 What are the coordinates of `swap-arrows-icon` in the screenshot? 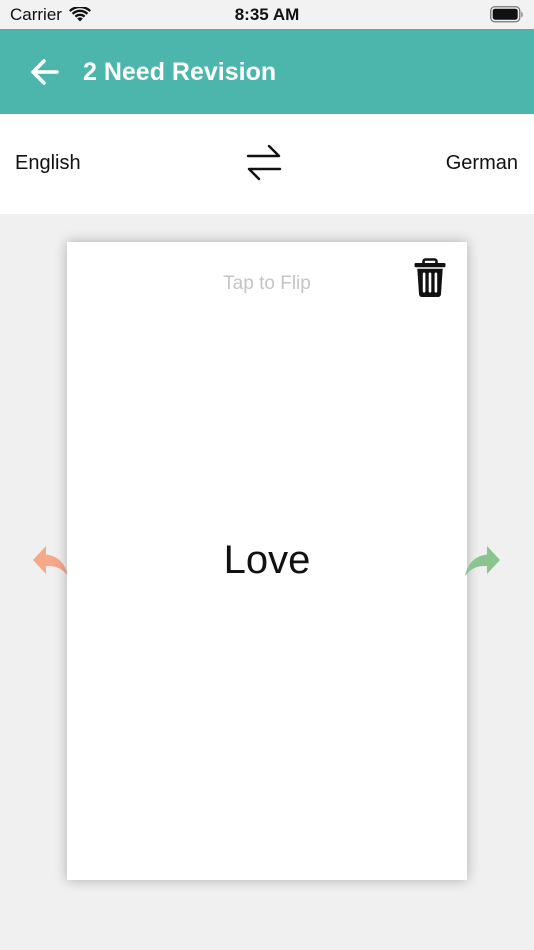 It's located at (264, 163).